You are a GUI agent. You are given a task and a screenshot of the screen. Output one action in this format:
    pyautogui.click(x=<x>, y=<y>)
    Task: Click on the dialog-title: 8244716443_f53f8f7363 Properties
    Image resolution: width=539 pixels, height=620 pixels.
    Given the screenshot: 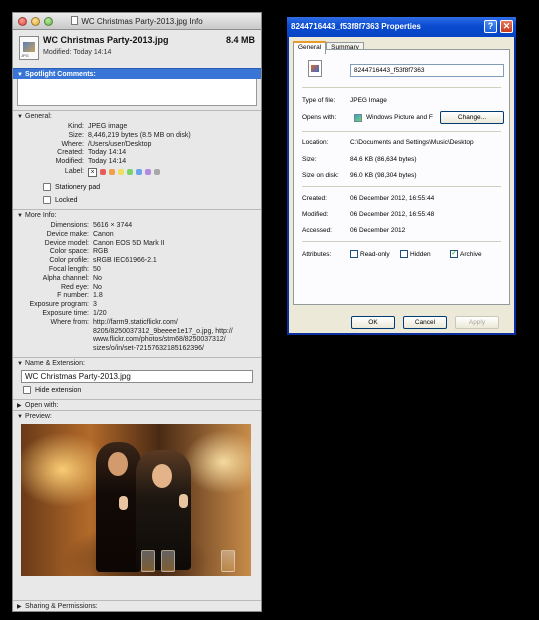 What is the action you would take?
    pyautogui.click(x=356, y=26)
    